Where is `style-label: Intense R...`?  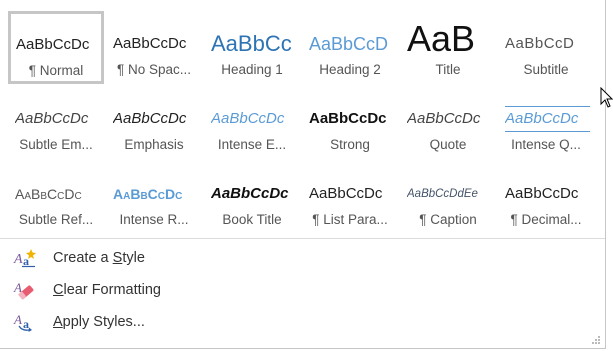 style-label: Intense R... is located at coordinates (154, 219).